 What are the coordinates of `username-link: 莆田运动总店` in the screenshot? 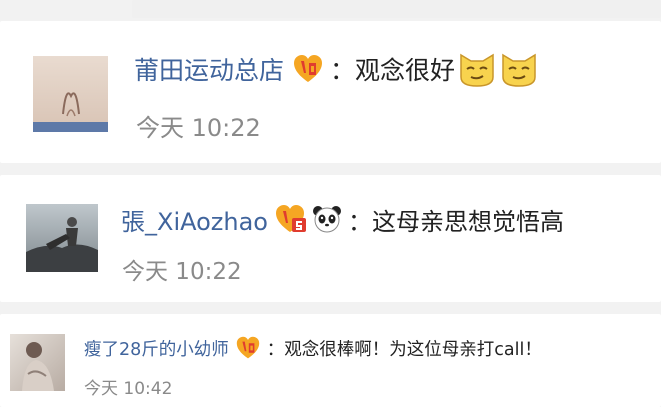 It's located at (209, 69).